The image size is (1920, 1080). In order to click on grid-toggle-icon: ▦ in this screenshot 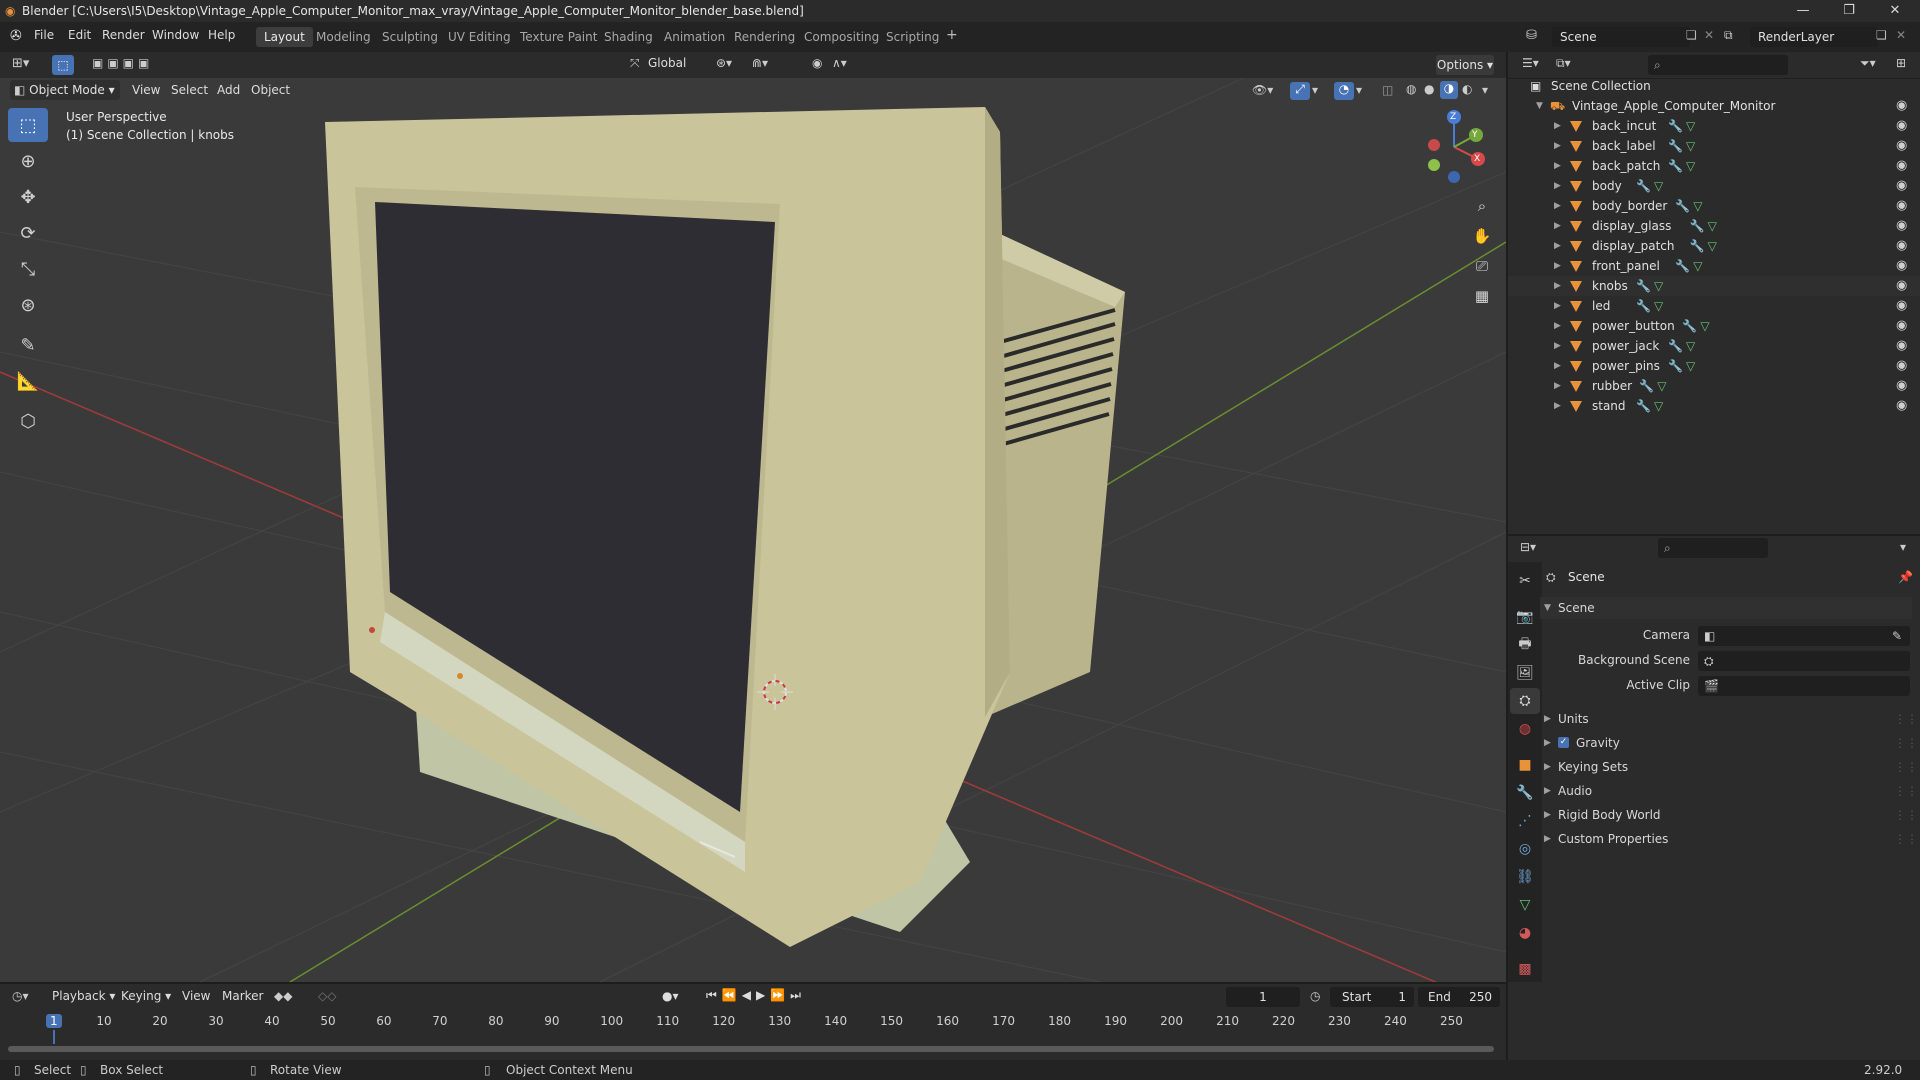, I will do `click(1482, 296)`.